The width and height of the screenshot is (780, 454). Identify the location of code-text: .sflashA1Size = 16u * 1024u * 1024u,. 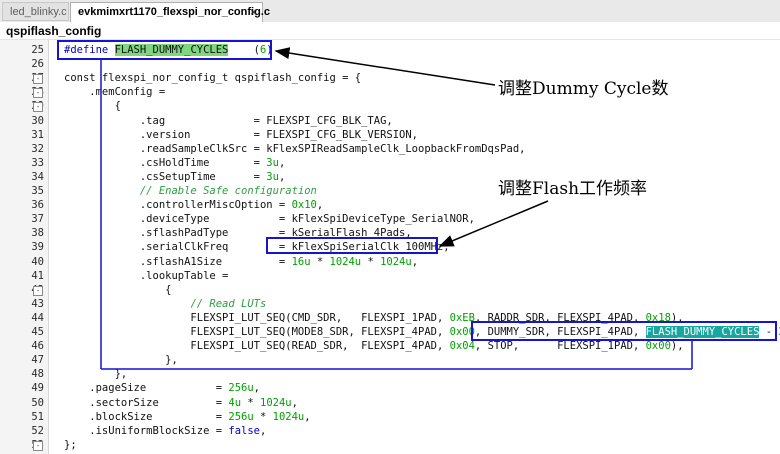
(241, 261).